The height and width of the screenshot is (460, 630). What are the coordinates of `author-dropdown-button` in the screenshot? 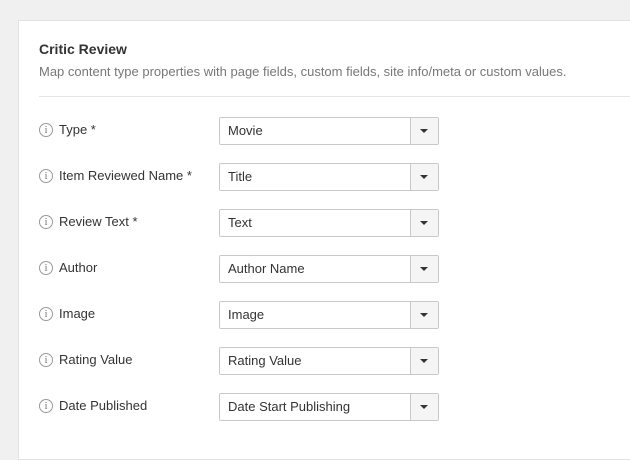 It's located at (424, 269).